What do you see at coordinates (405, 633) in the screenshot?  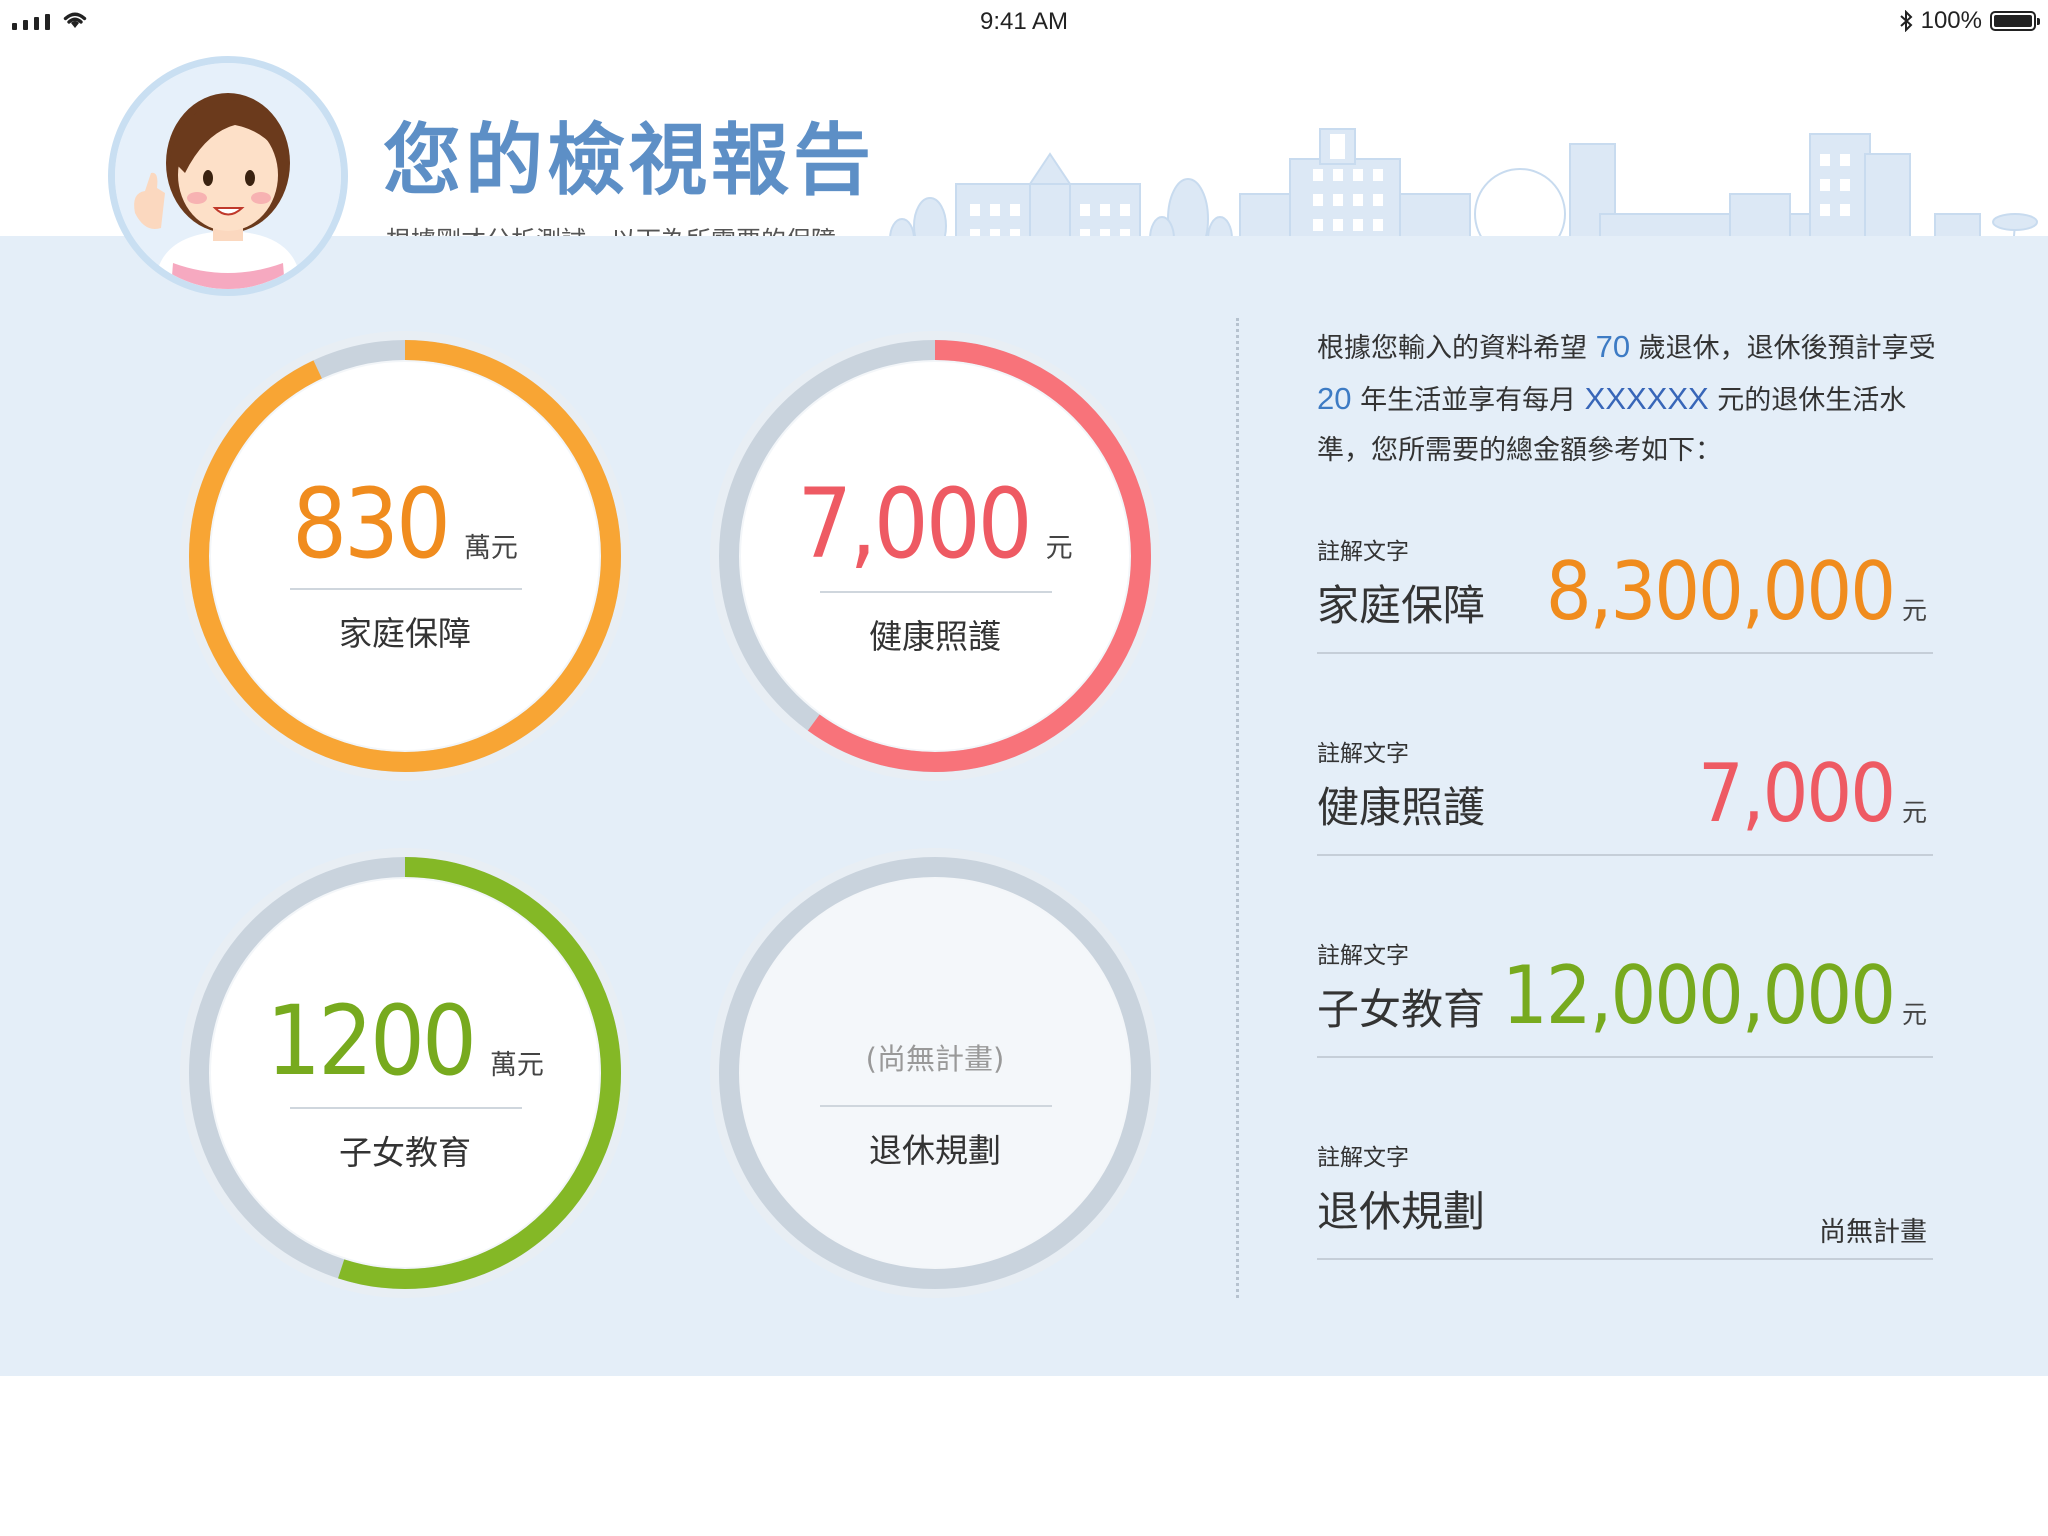 I see `ring-label: 家庭保障` at bounding box center [405, 633].